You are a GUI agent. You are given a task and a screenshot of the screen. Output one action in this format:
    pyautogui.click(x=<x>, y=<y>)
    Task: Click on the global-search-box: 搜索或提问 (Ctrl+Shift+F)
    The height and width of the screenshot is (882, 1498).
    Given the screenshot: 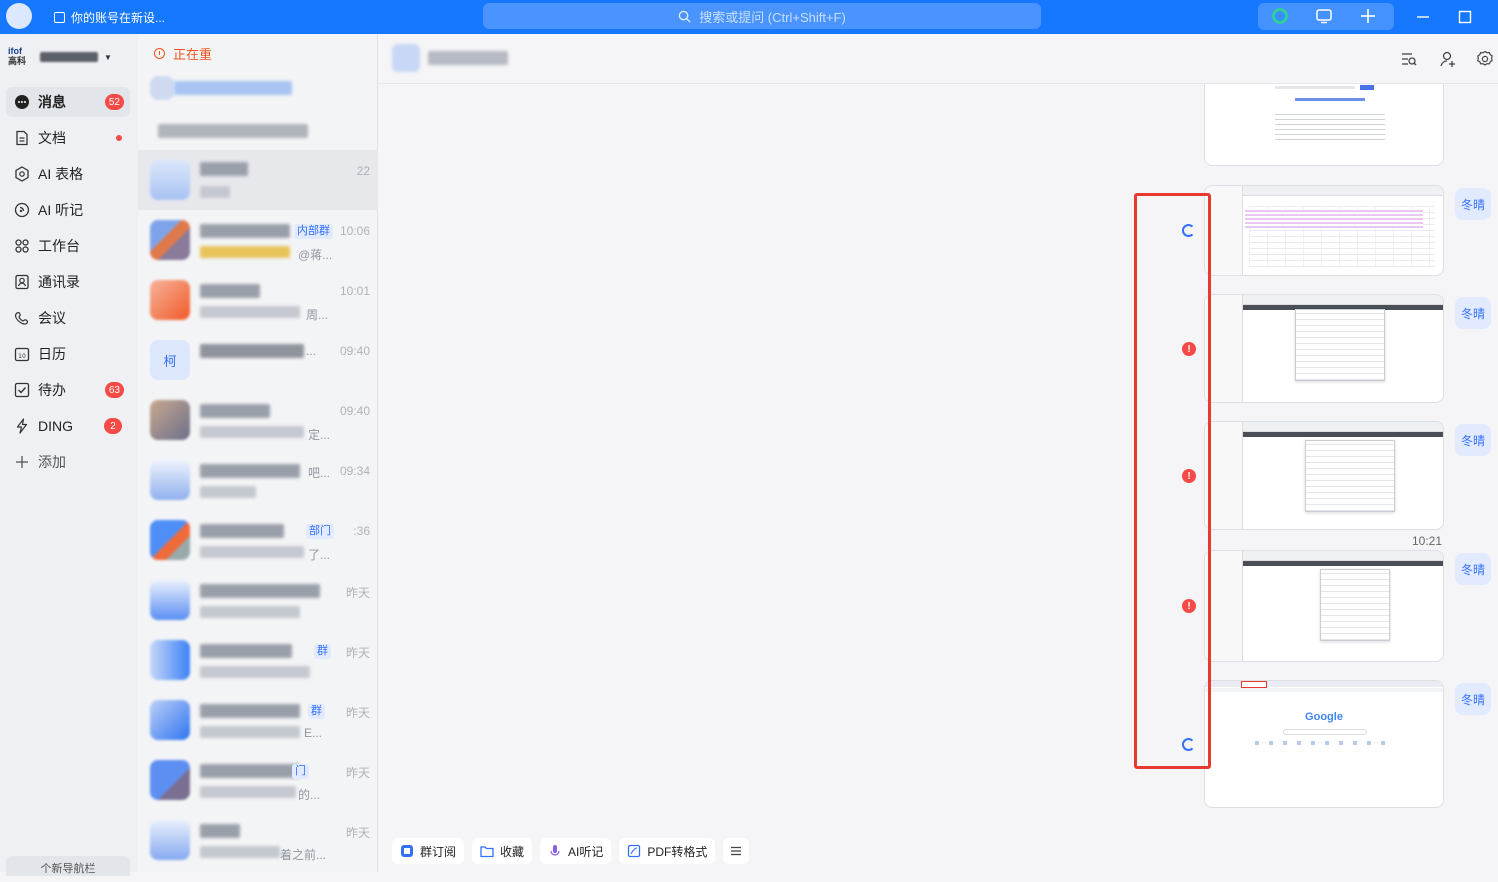 What is the action you would take?
    pyautogui.click(x=762, y=16)
    